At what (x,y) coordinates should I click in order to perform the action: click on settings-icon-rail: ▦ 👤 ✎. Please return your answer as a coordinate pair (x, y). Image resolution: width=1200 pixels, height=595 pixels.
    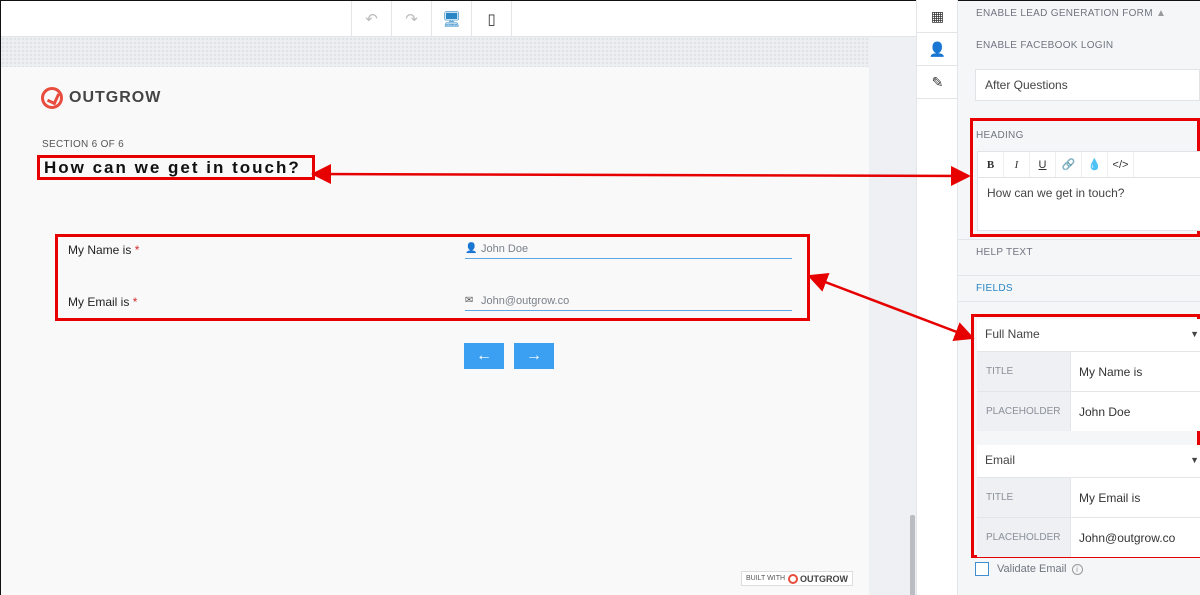
    Looking at the image, I should click on (937, 297).